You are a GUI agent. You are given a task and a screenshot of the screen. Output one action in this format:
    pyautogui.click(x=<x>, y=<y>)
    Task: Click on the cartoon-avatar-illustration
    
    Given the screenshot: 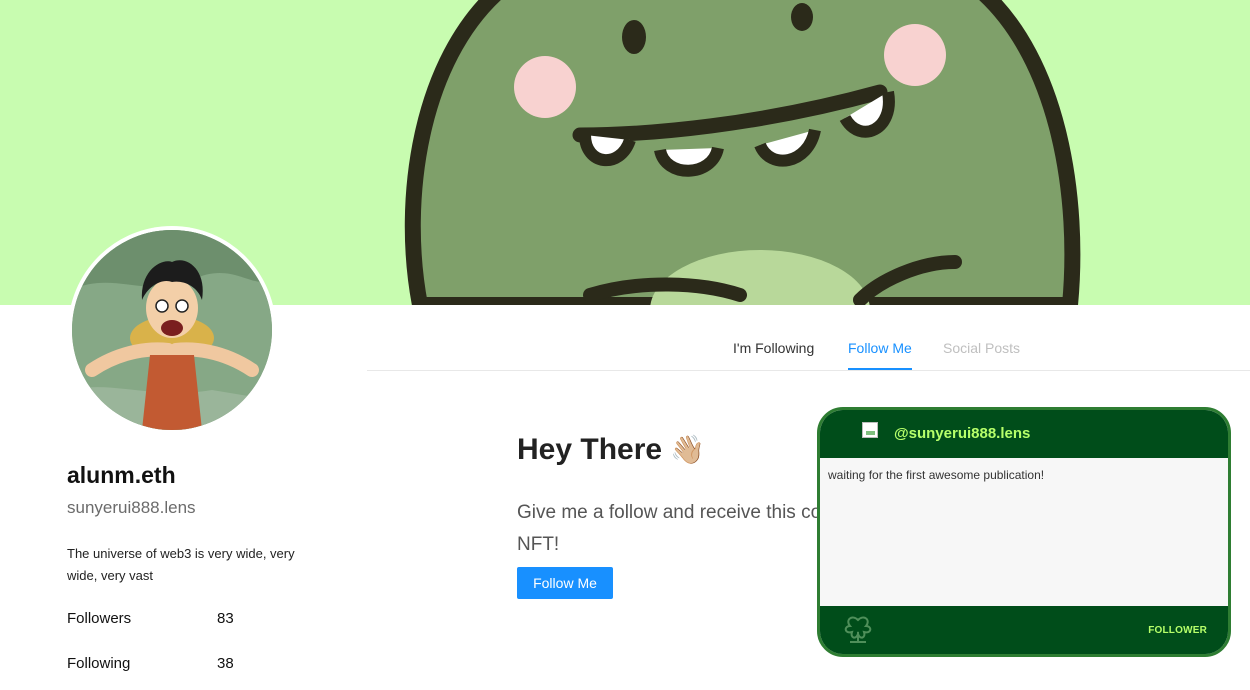 What is the action you would take?
    pyautogui.click(x=172, y=330)
    